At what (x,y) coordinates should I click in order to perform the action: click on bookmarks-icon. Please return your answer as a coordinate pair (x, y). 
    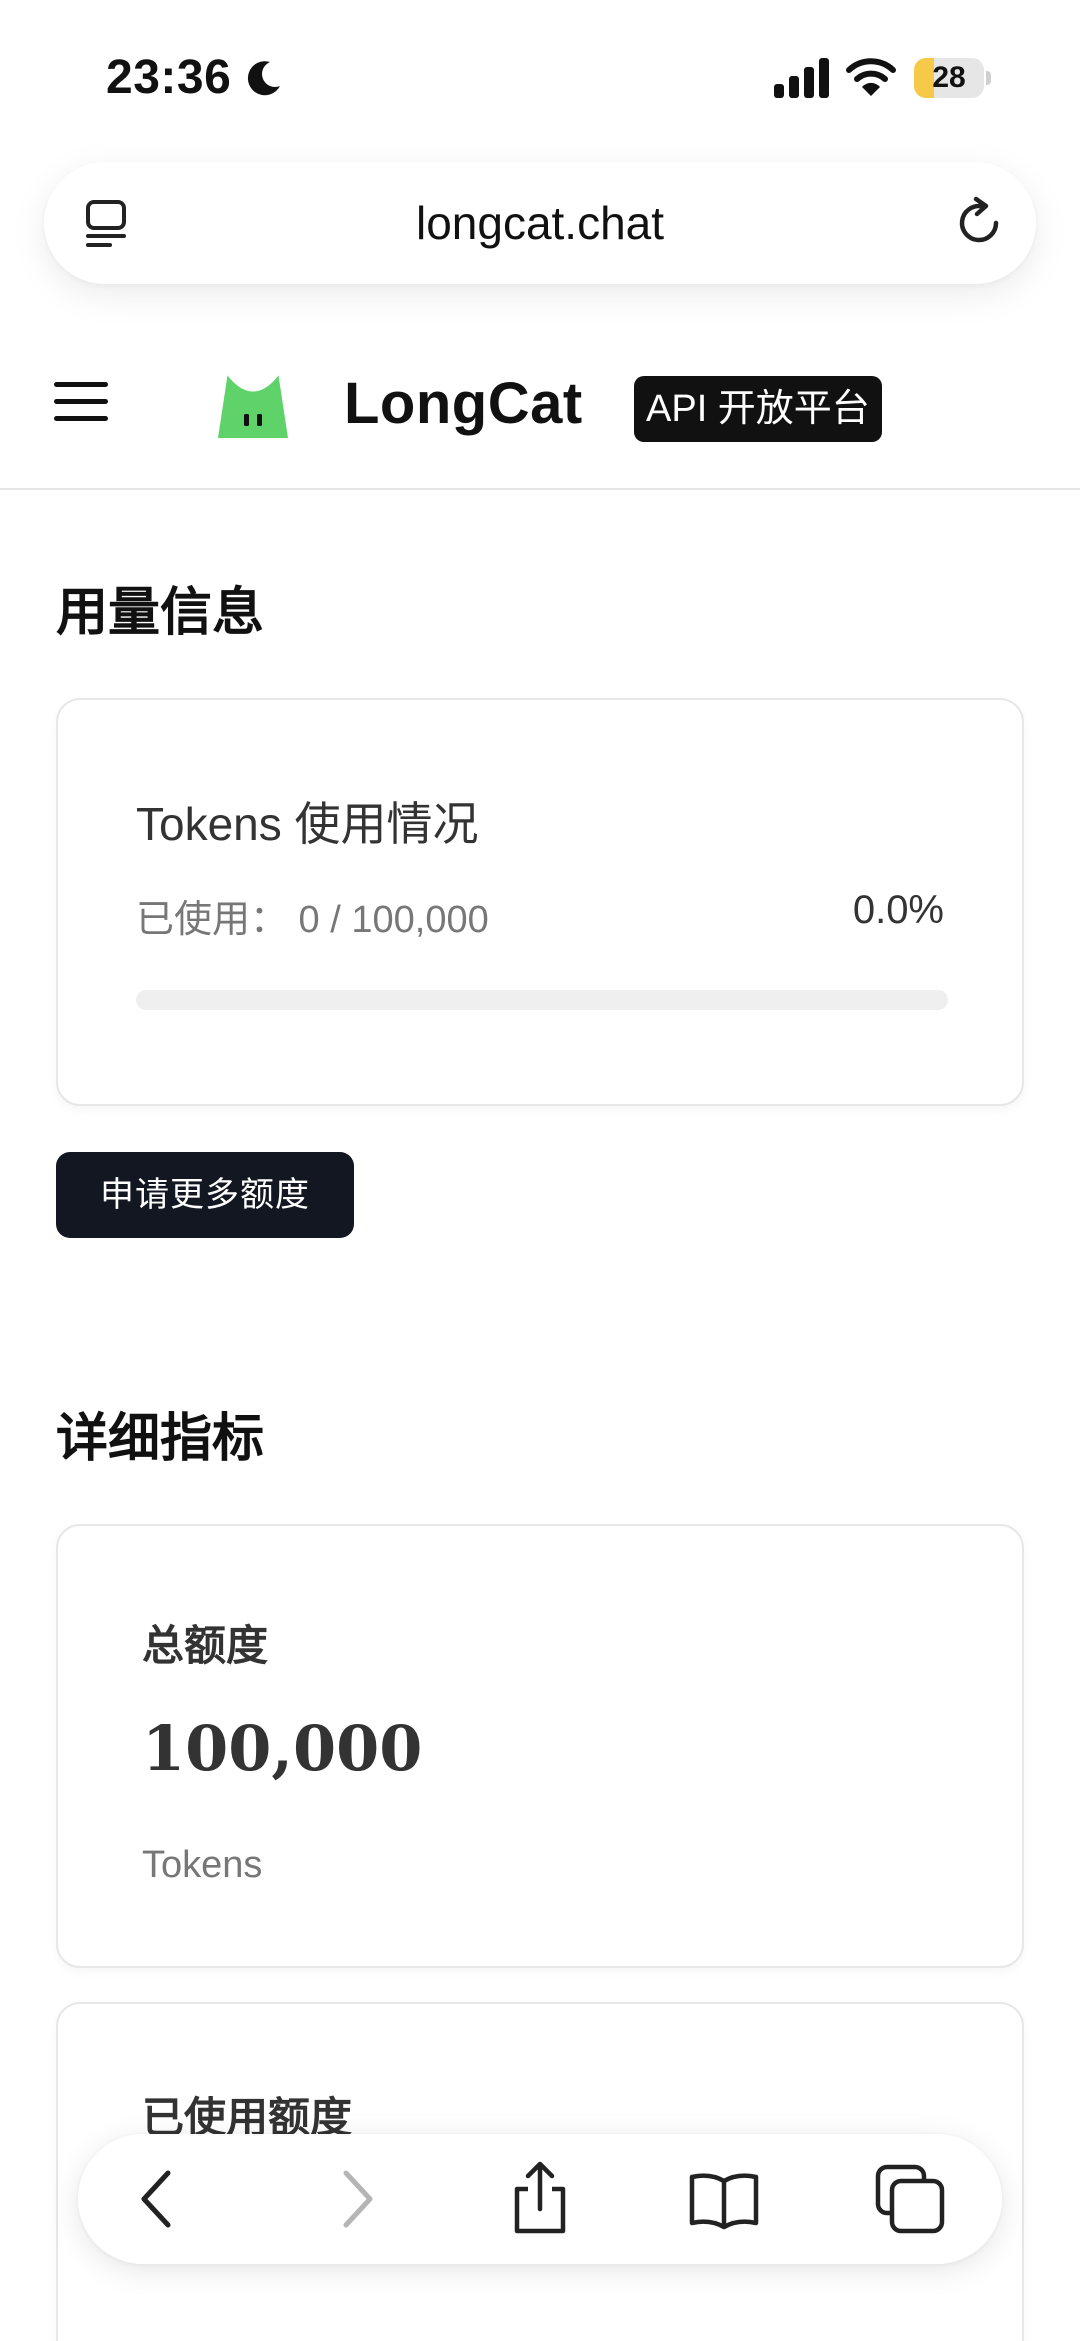
    Looking at the image, I should click on (724, 2201).